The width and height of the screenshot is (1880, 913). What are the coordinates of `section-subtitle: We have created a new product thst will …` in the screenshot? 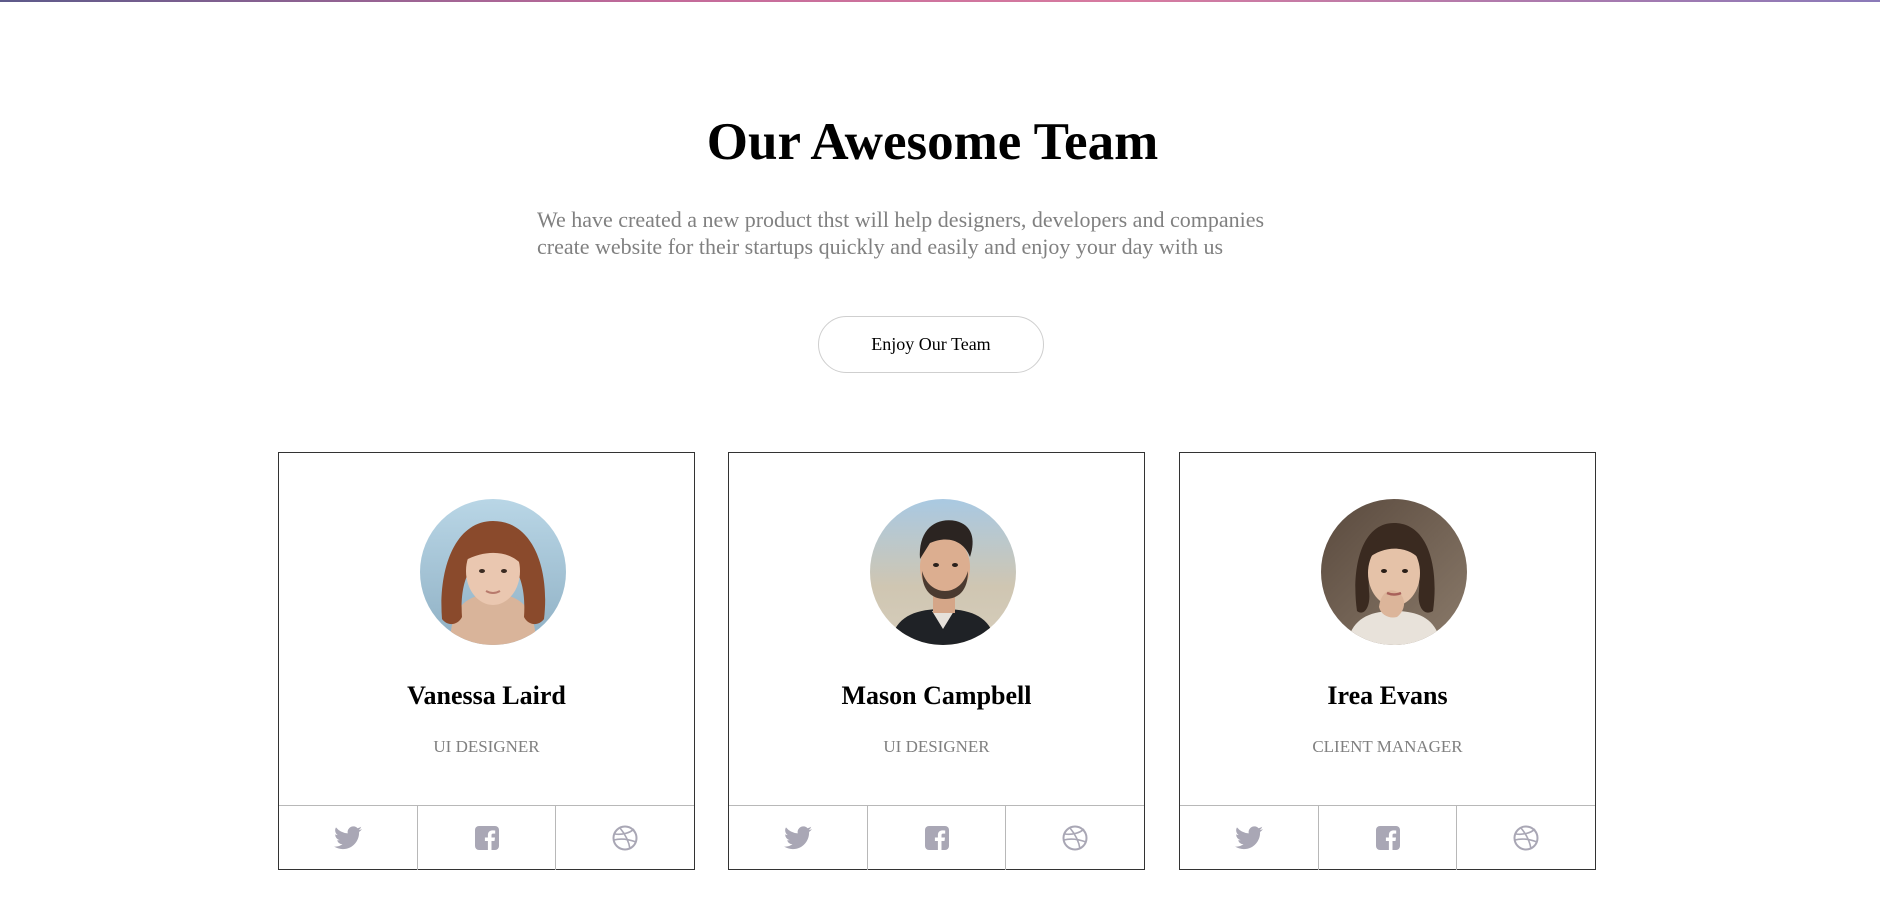 It's located at (937, 233).